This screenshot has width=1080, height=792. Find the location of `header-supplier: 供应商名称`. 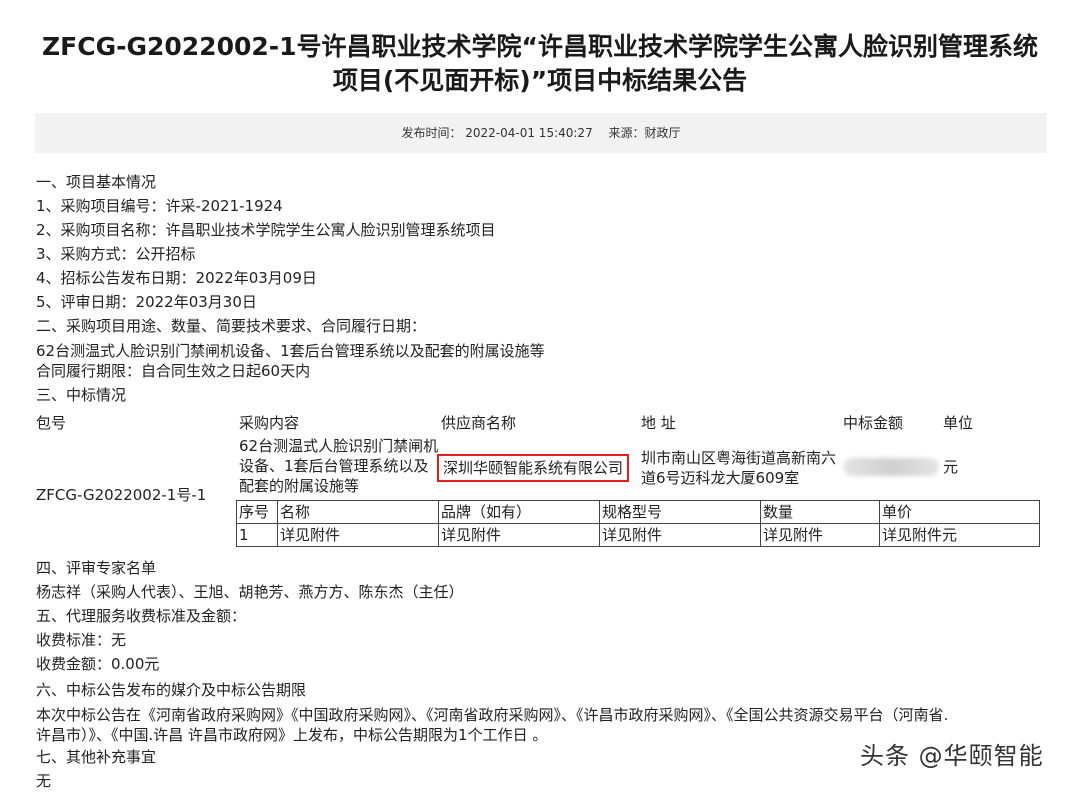

header-supplier: 供应商名称 is located at coordinates (479, 423).